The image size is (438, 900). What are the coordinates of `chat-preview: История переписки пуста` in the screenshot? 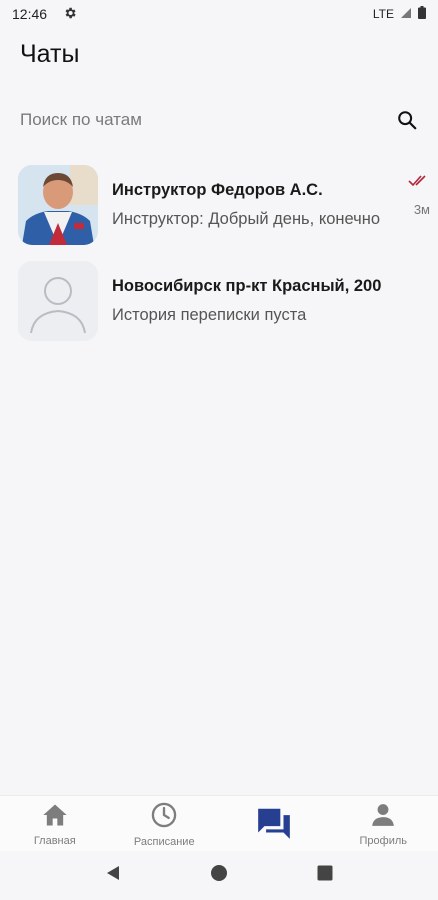 It's located at (209, 315).